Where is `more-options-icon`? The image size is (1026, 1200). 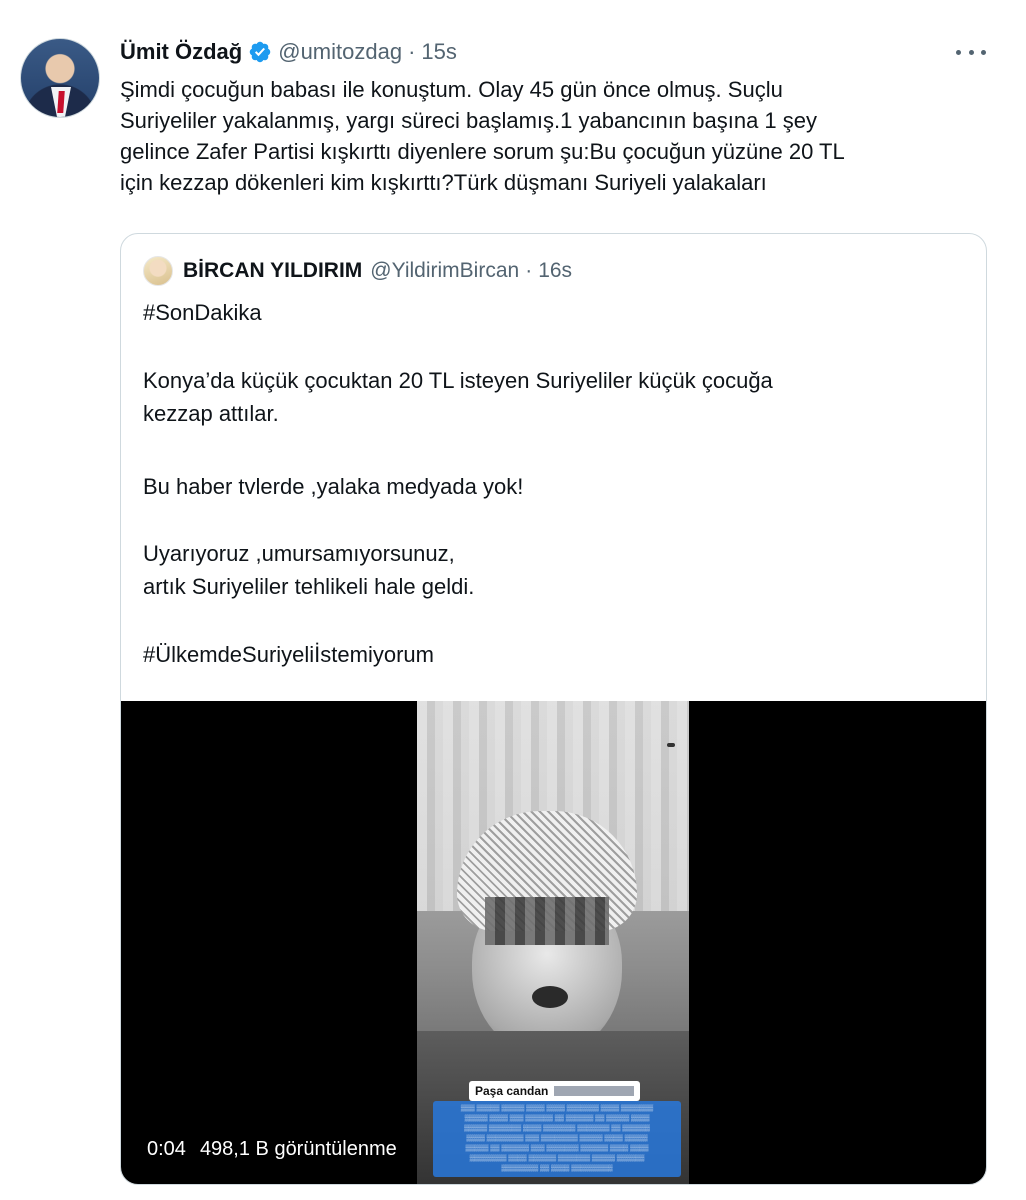 more-options-icon is located at coordinates (971, 52).